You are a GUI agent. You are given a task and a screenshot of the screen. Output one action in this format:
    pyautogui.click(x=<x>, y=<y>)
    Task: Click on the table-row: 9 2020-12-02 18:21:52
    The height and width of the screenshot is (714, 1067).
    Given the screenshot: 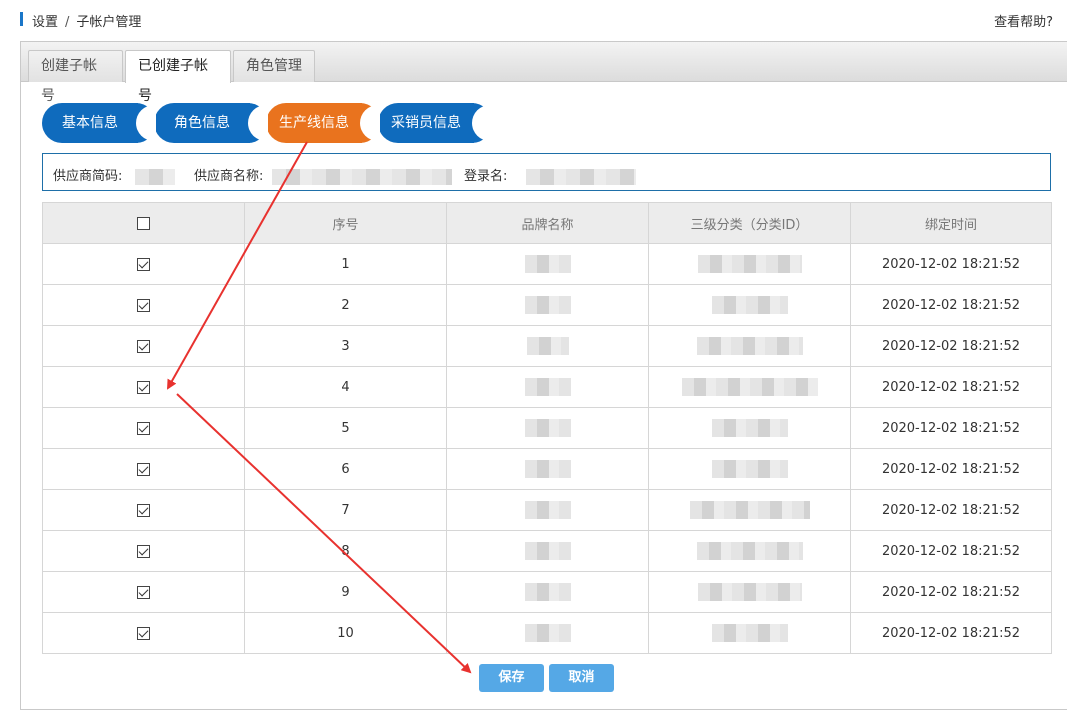 What is the action you would take?
    pyautogui.click(x=547, y=592)
    